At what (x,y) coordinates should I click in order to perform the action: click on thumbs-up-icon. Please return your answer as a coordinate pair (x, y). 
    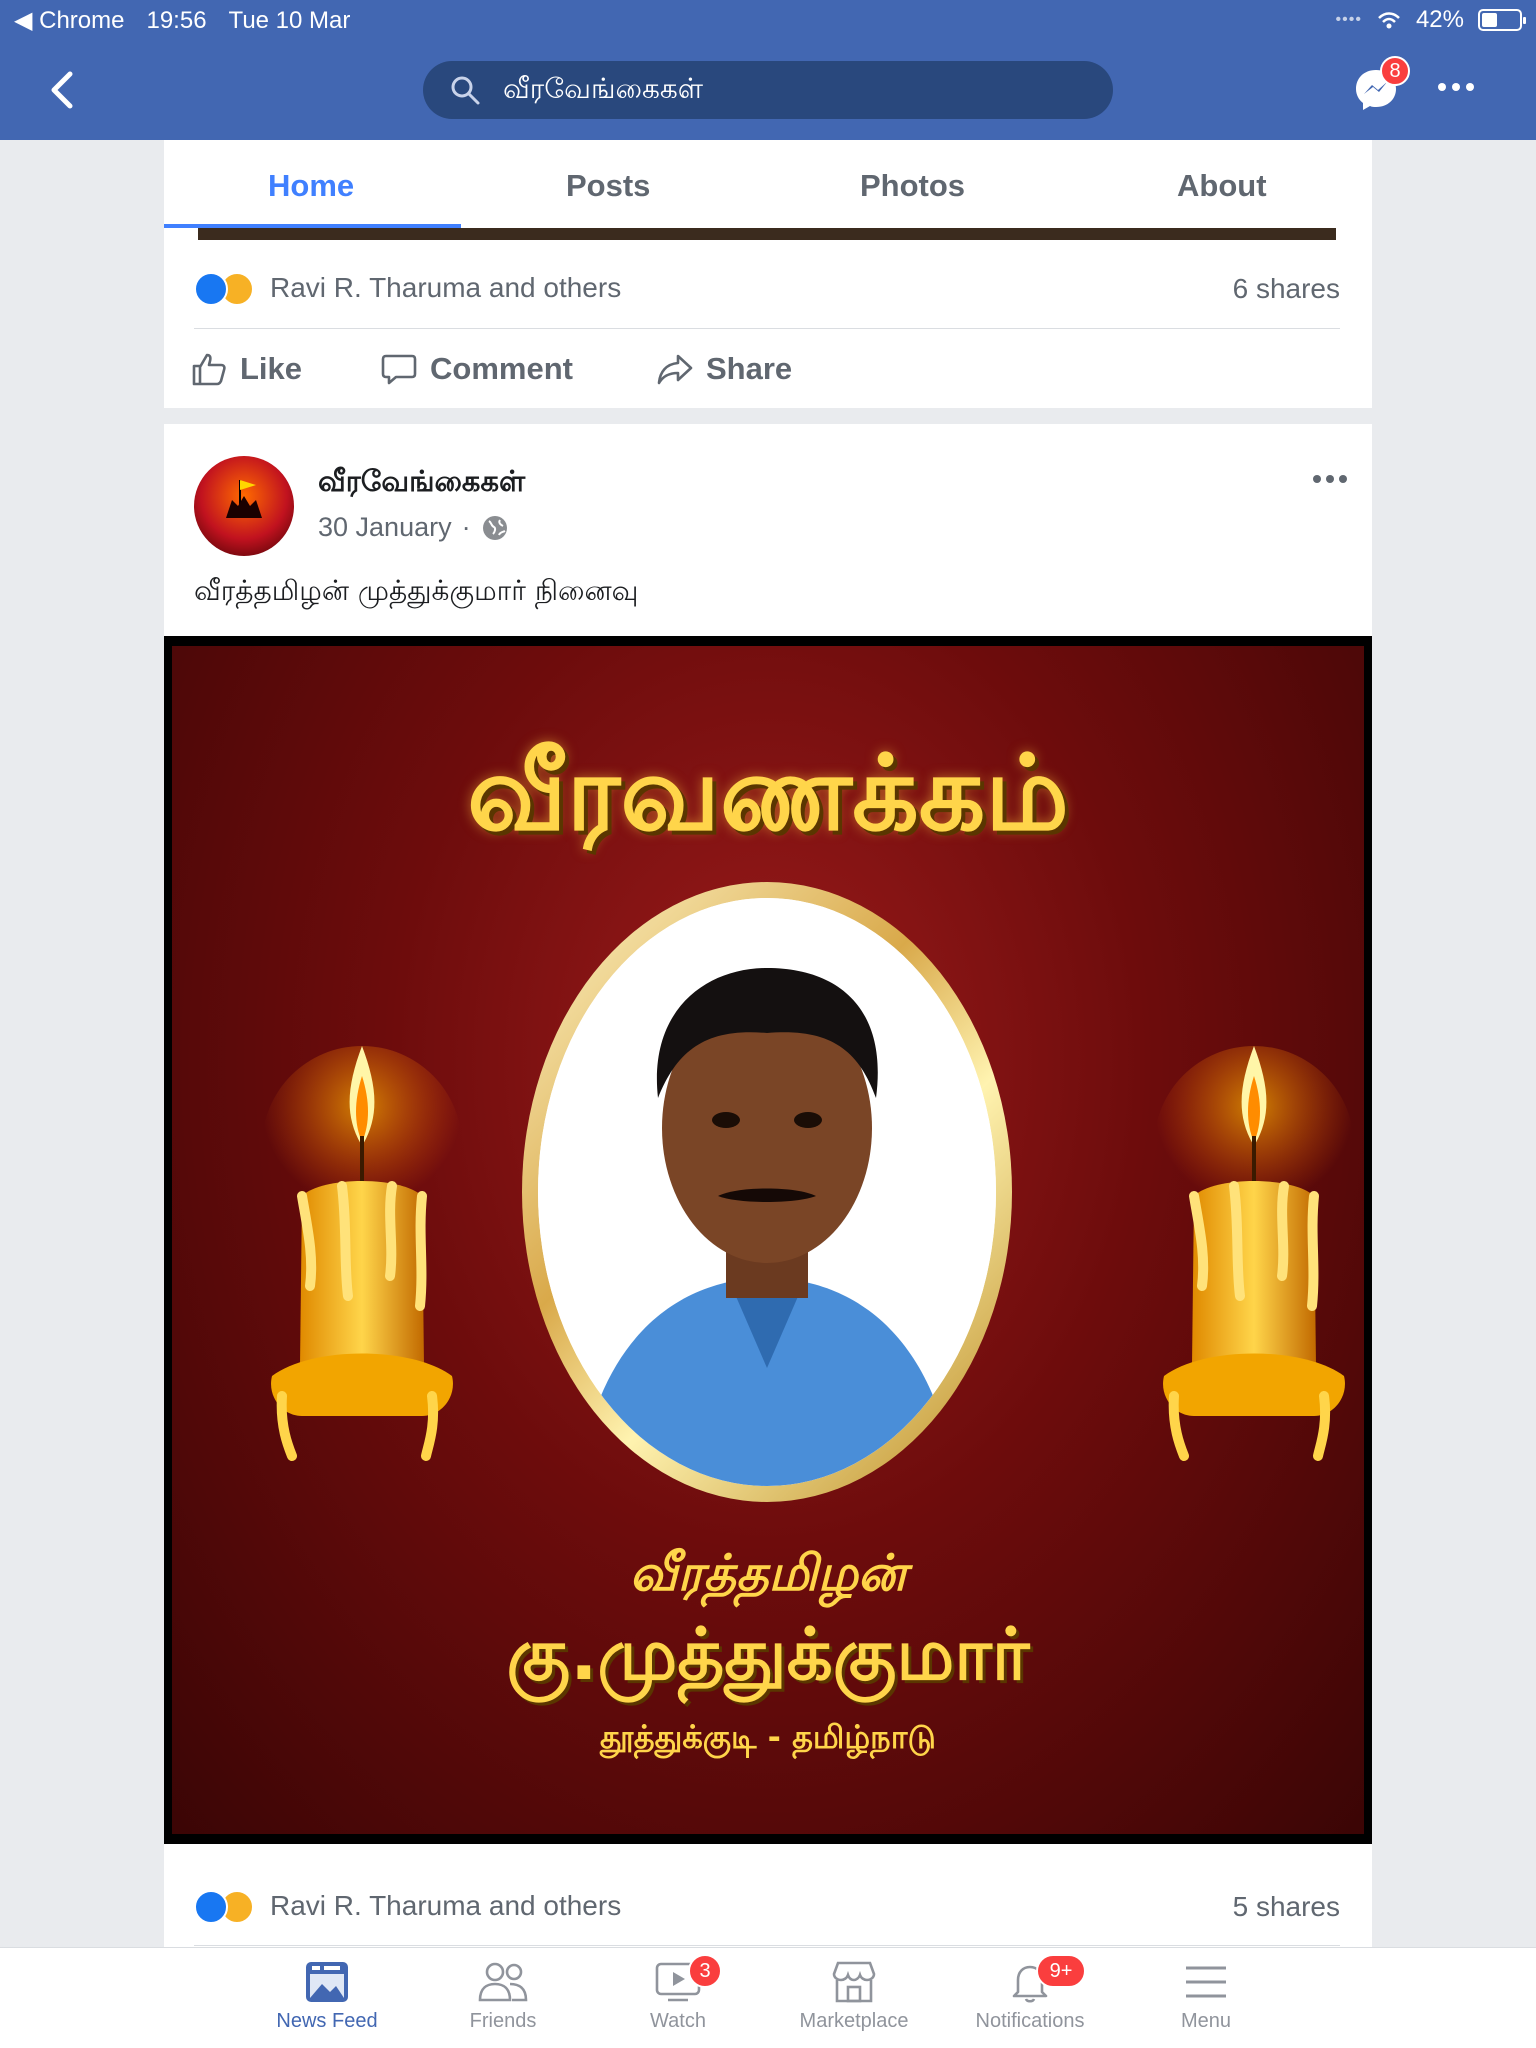
    Looking at the image, I should click on (209, 369).